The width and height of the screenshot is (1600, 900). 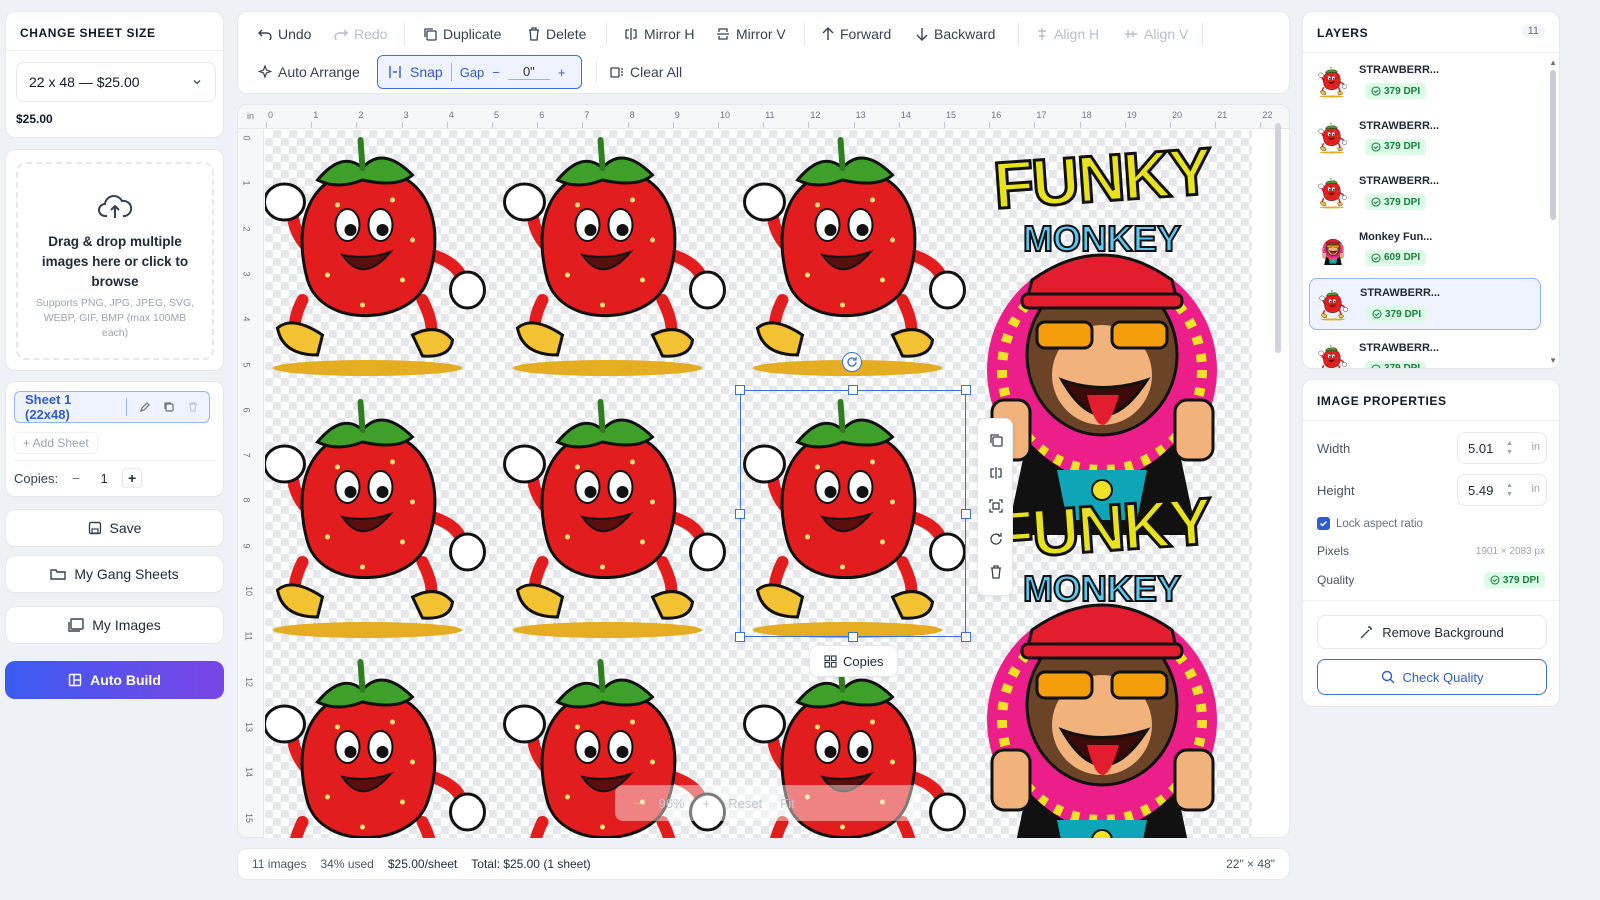 I want to click on status-images: 11 images, so click(x=279, y=864).